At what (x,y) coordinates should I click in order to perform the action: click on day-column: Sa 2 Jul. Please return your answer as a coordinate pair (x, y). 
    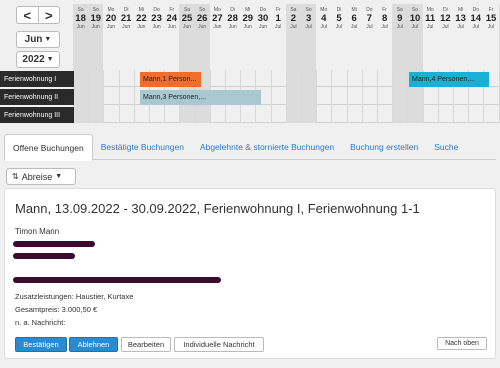
    Looking at the image, I should click on (293, 63).